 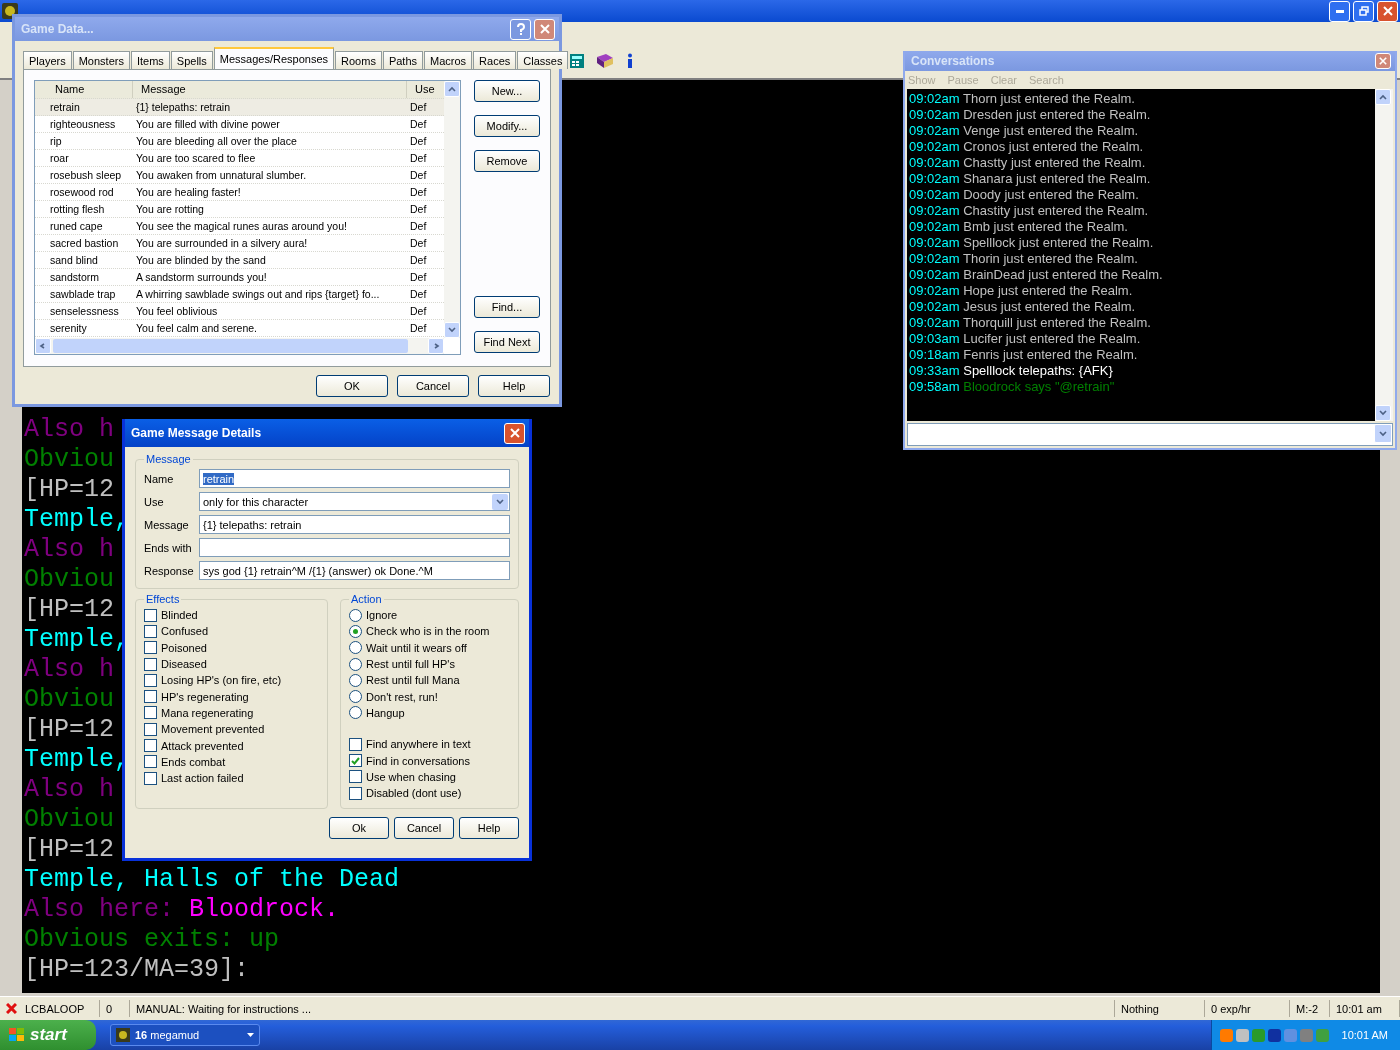 I want to click on column-header: Message, so click(x=270, y=89).